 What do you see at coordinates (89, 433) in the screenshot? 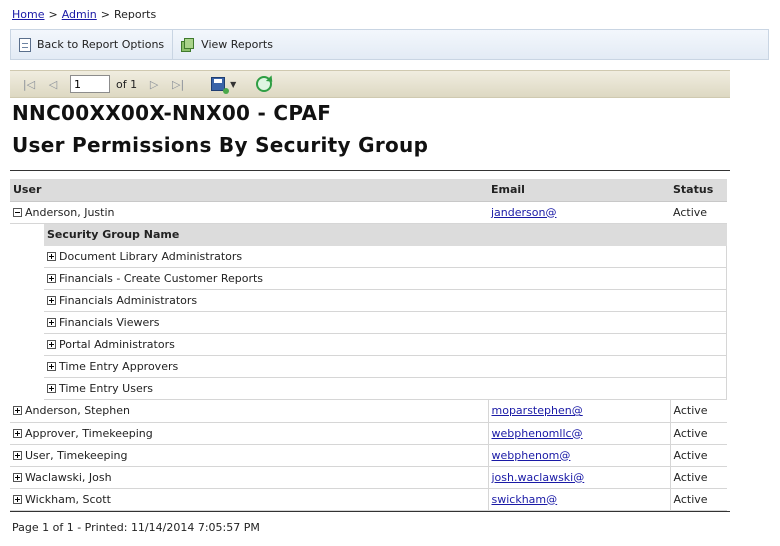
I see `user-name: Approver, Timekeeping` at bounding box center [89, 433].